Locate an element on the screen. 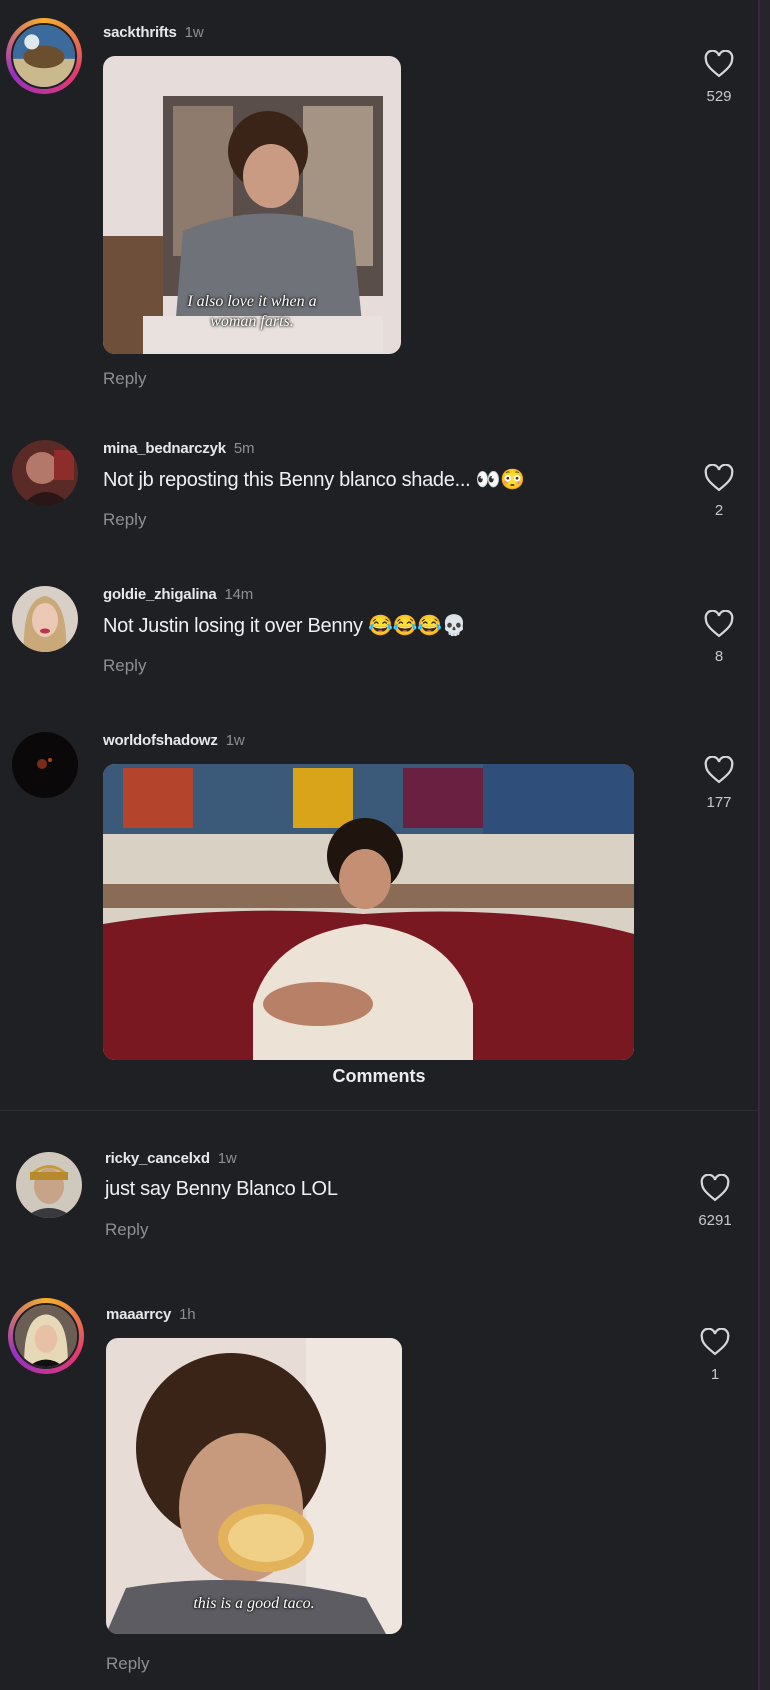 The image size is (770, 1690). gif-caption: this is a good taco. is located at coordinates (254, 1603).